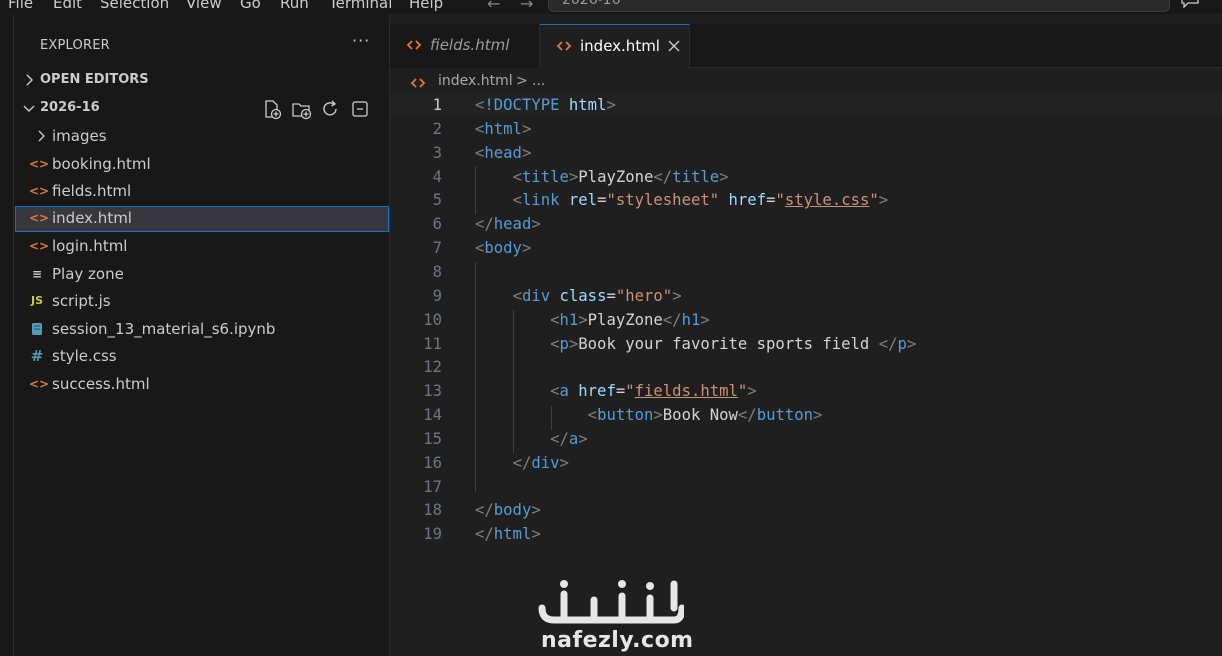  What do you see at coordinates (330, 109) in the screenshot?
I see `refresh-icon` at bounding box center [330, 109].